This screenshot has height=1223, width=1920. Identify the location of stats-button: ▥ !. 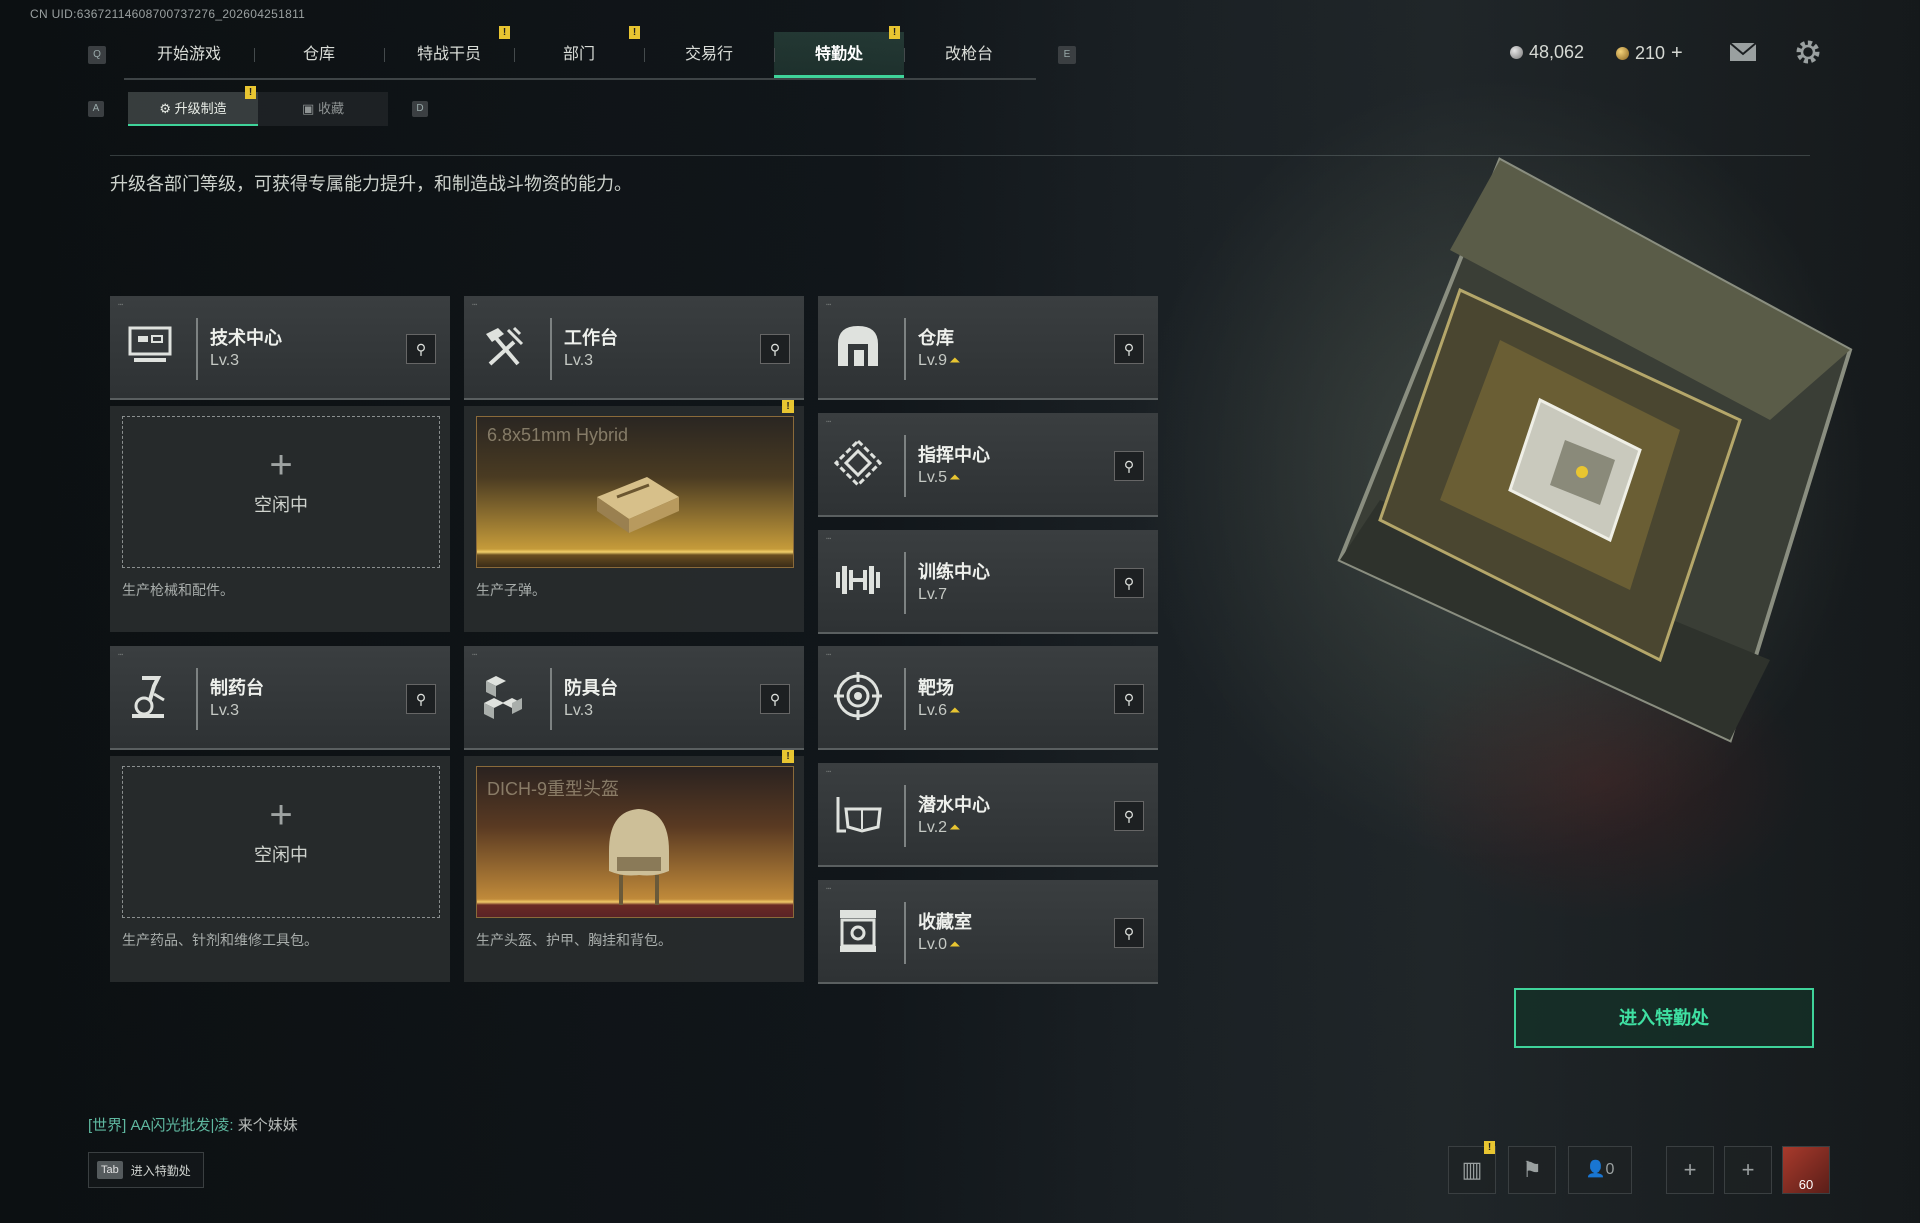
(1472, 1167).